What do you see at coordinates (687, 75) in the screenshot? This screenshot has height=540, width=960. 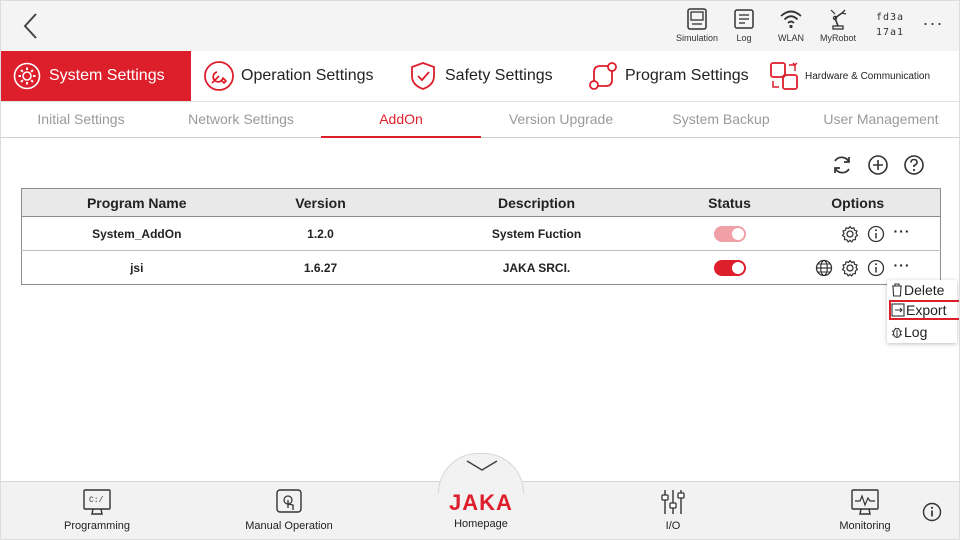 I see `tab-program-settings-label: Program Settings` at bounding box center [687, 75].